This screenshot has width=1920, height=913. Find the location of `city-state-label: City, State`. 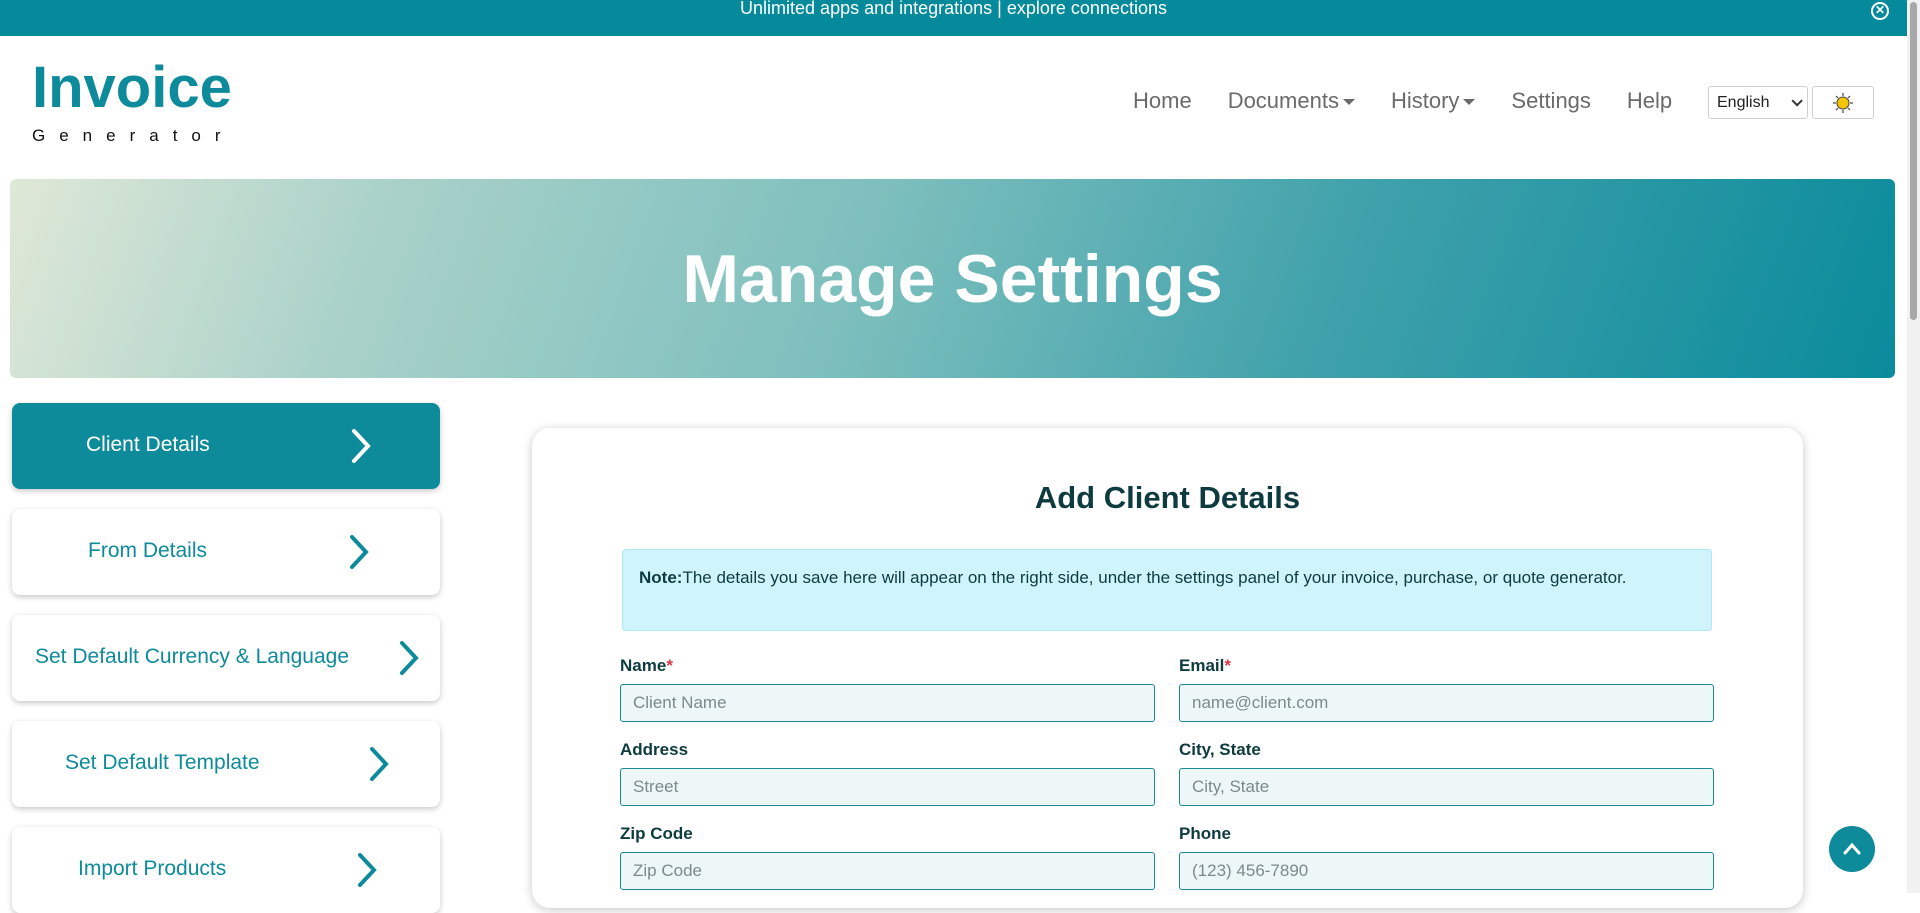

city-state-label: City, State is located at coordinates (1220, 749).